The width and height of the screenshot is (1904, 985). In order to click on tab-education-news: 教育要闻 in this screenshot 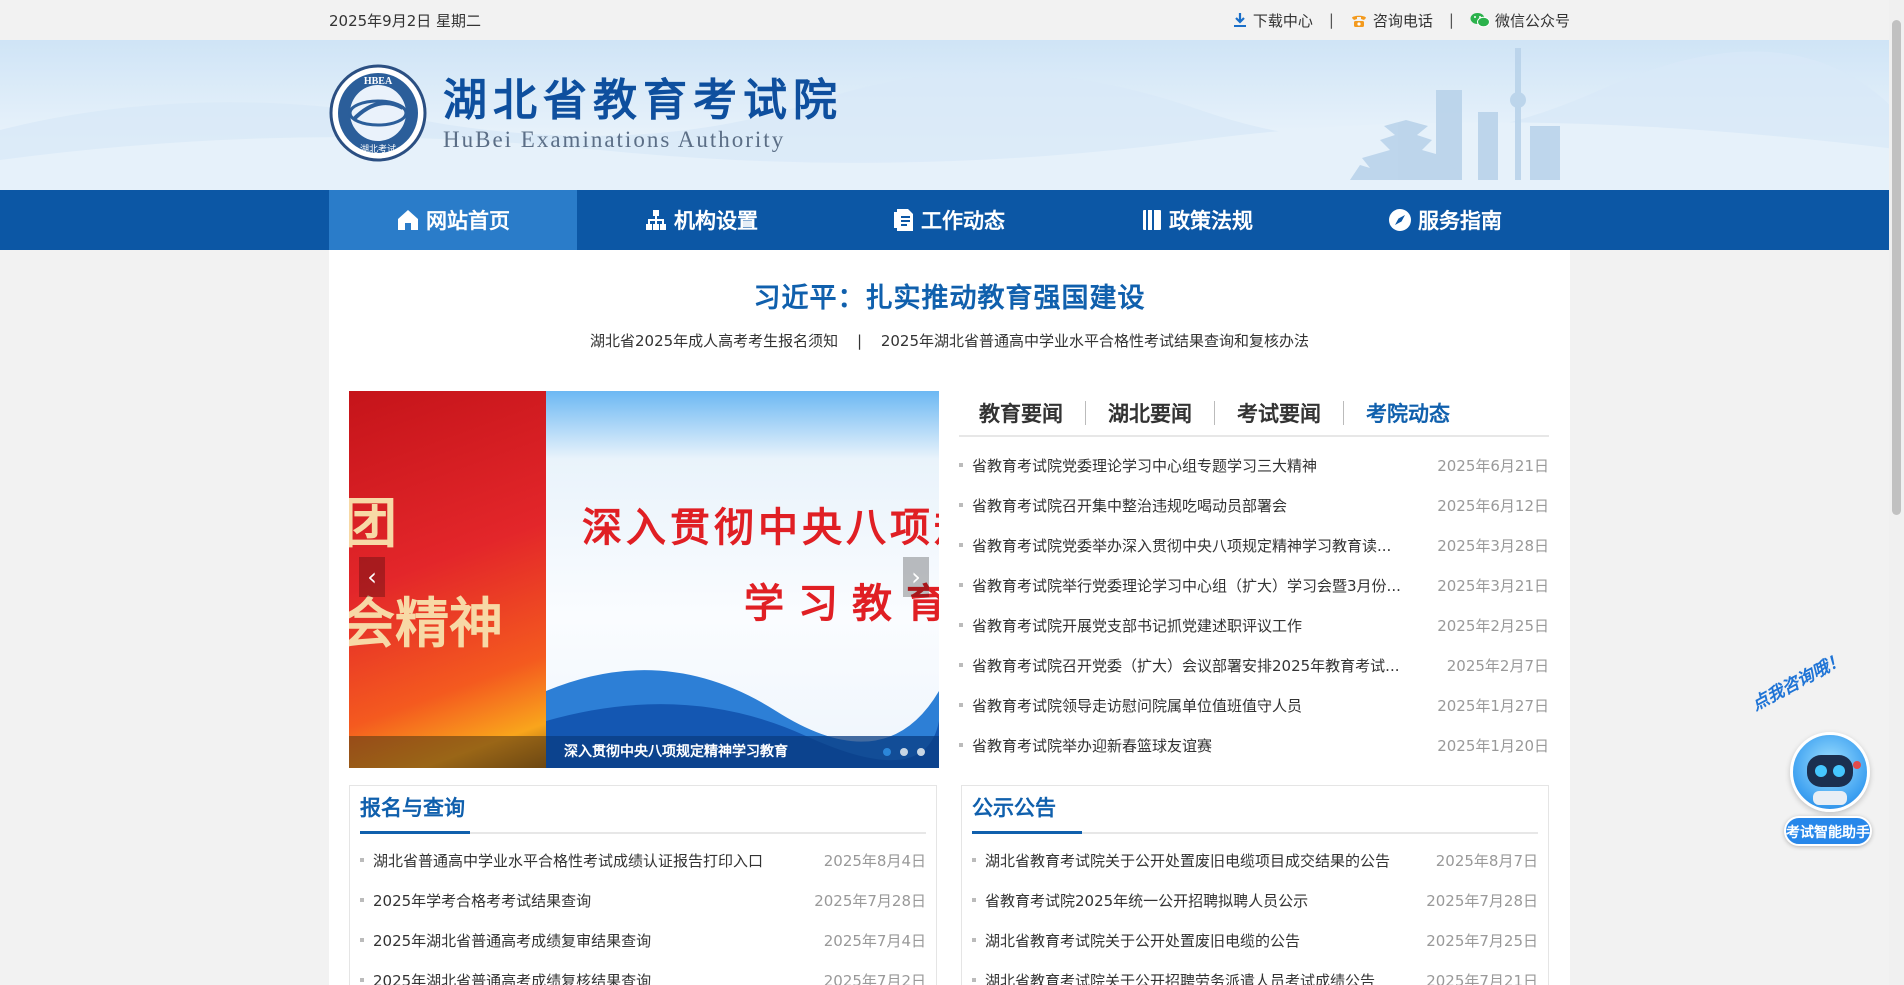, I will do `click(1021, 413)`.